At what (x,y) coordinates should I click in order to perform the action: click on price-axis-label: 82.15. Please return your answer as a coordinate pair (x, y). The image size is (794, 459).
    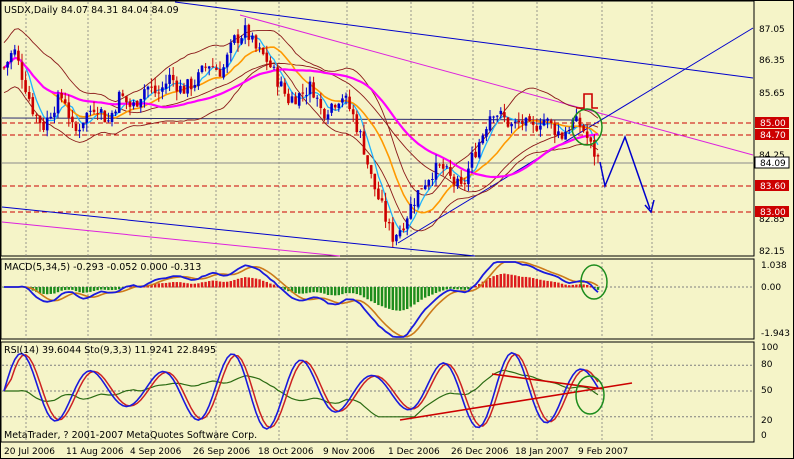
    Looking at the image, I should click on (772, 252).